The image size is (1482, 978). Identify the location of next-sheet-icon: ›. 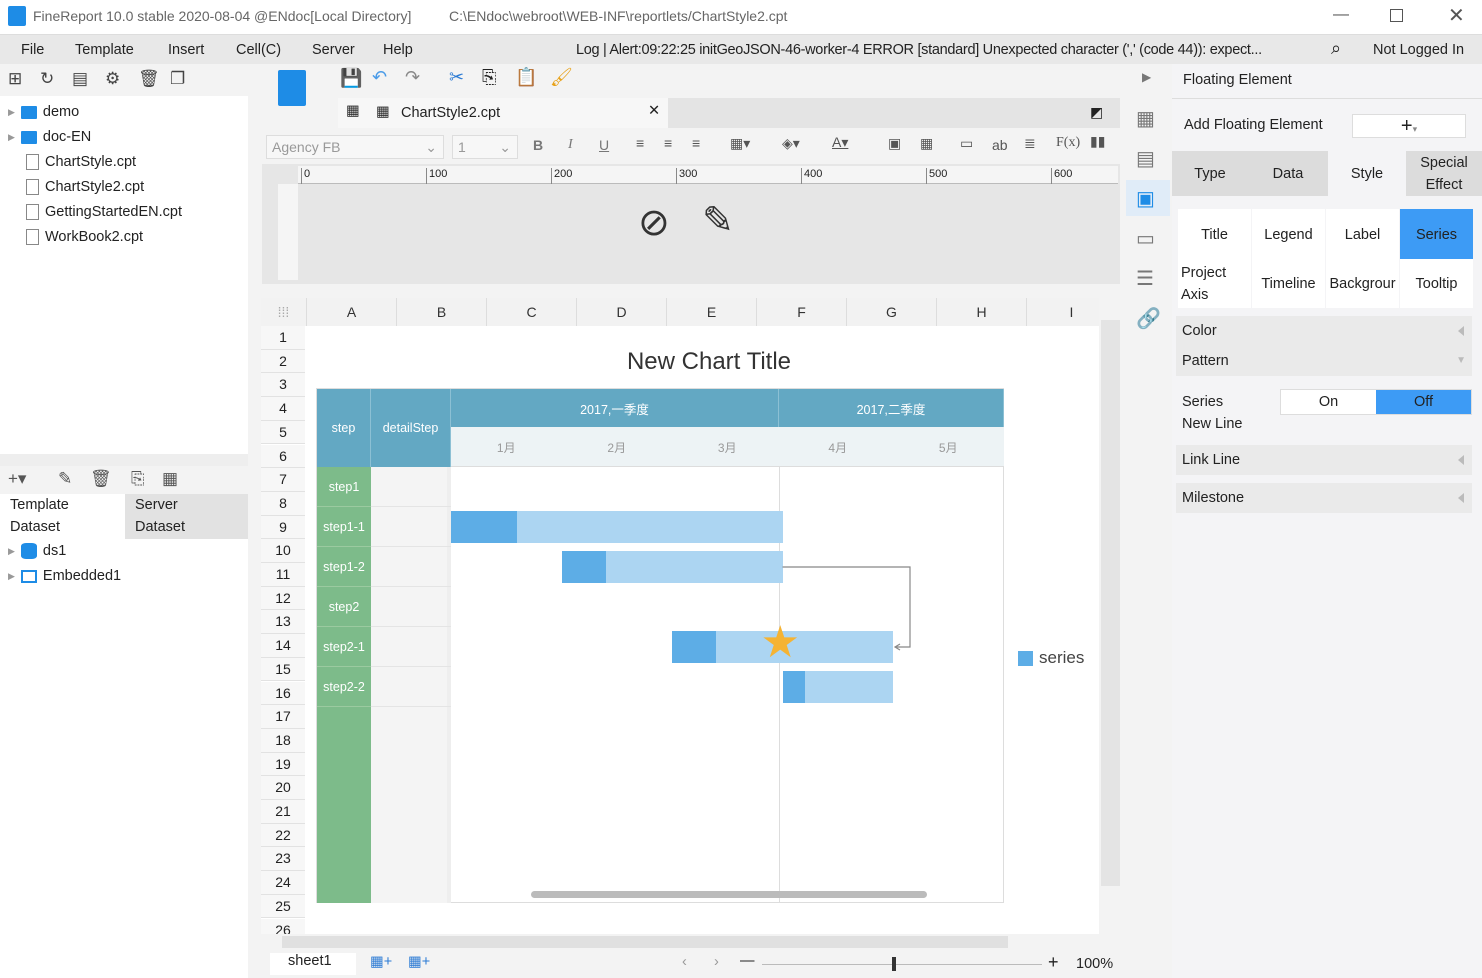
(716, 962).